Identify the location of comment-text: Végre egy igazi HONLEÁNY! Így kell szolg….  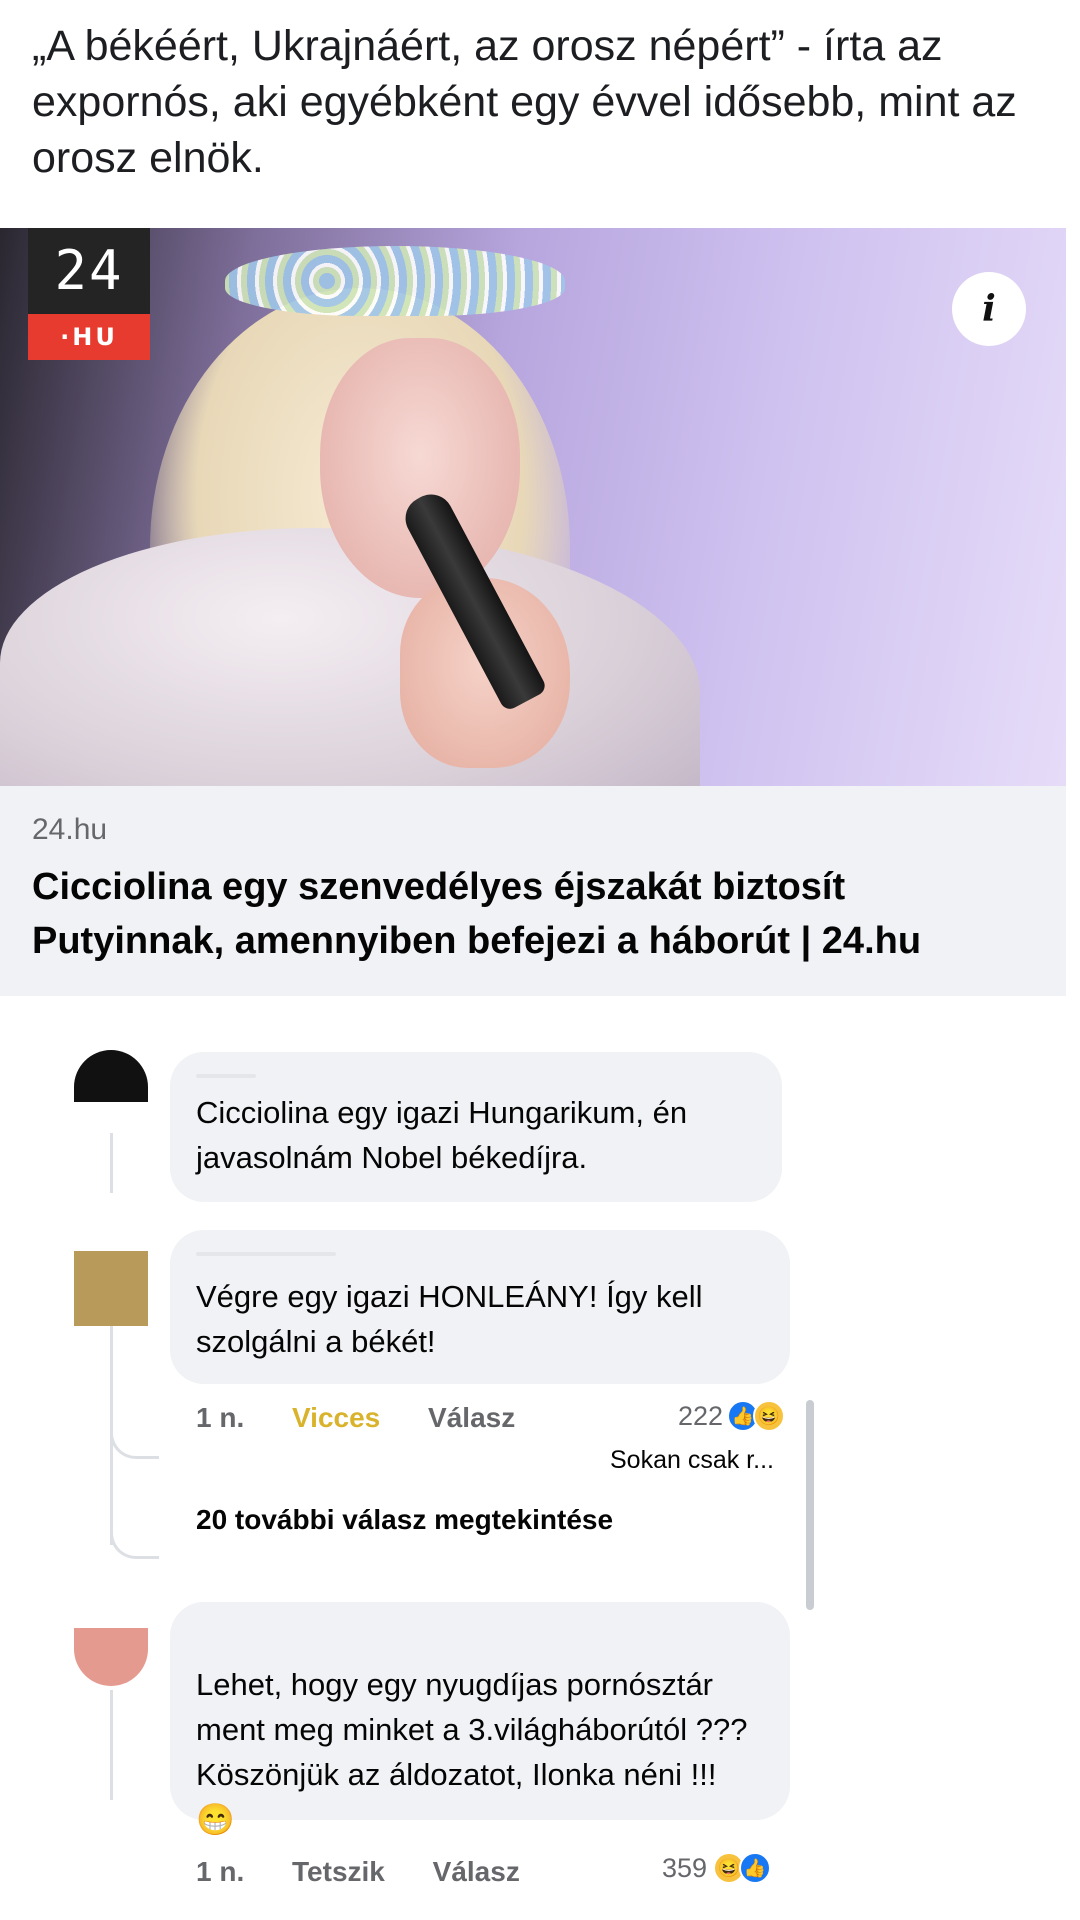
(449, 1319).